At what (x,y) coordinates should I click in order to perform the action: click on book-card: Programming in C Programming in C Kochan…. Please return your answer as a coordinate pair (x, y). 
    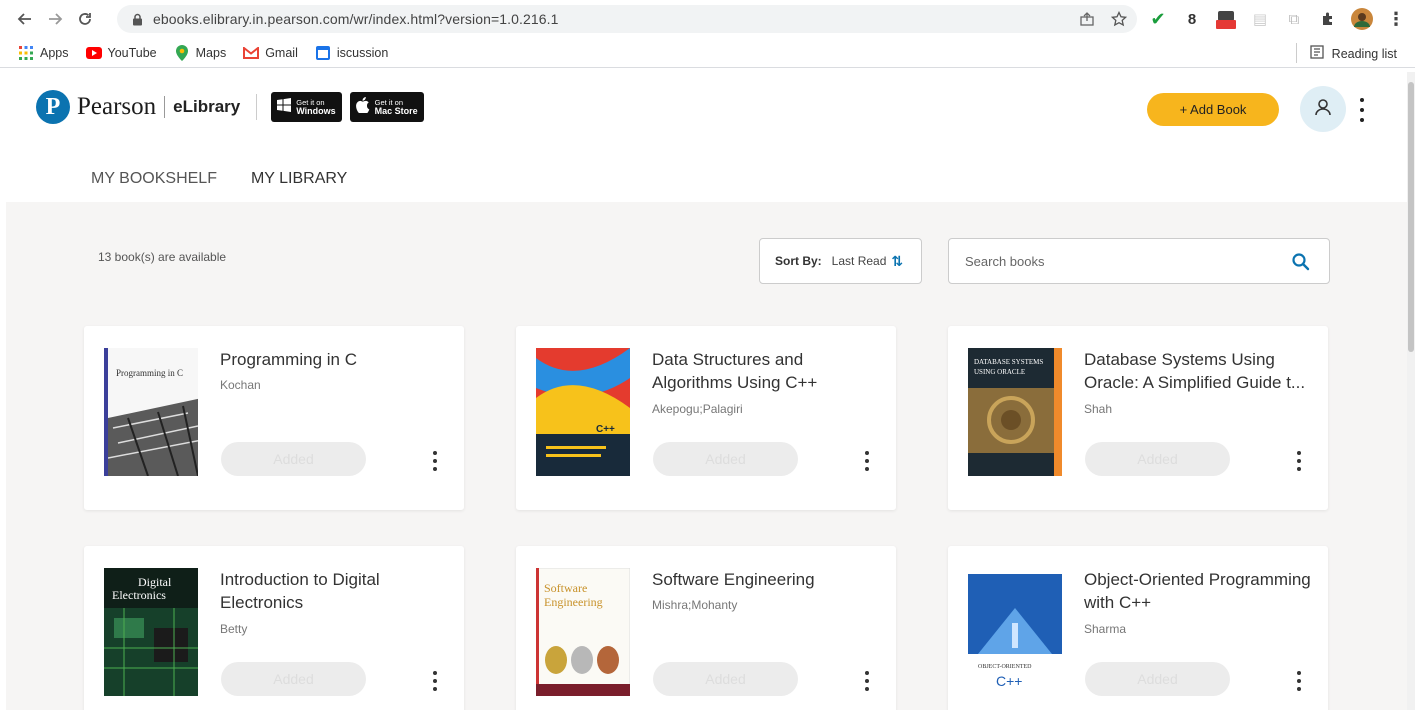
    Looking at the image, I should click on (274, 418).